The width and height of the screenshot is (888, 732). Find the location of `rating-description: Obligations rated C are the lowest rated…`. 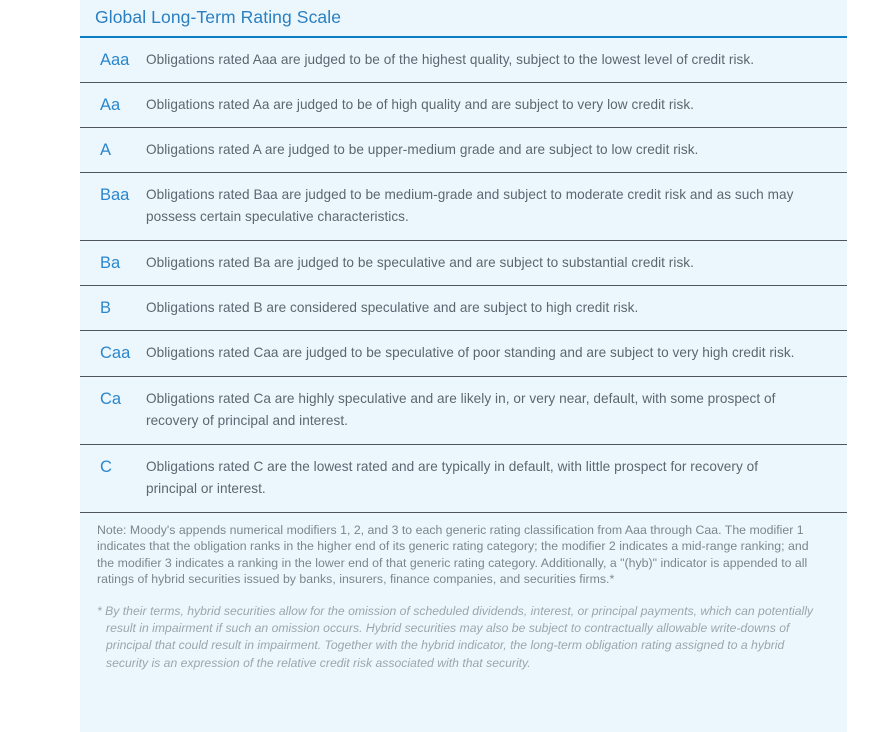

rating-description: Obligations rated C are the lowest rated… is located at coordinates (452, 477).